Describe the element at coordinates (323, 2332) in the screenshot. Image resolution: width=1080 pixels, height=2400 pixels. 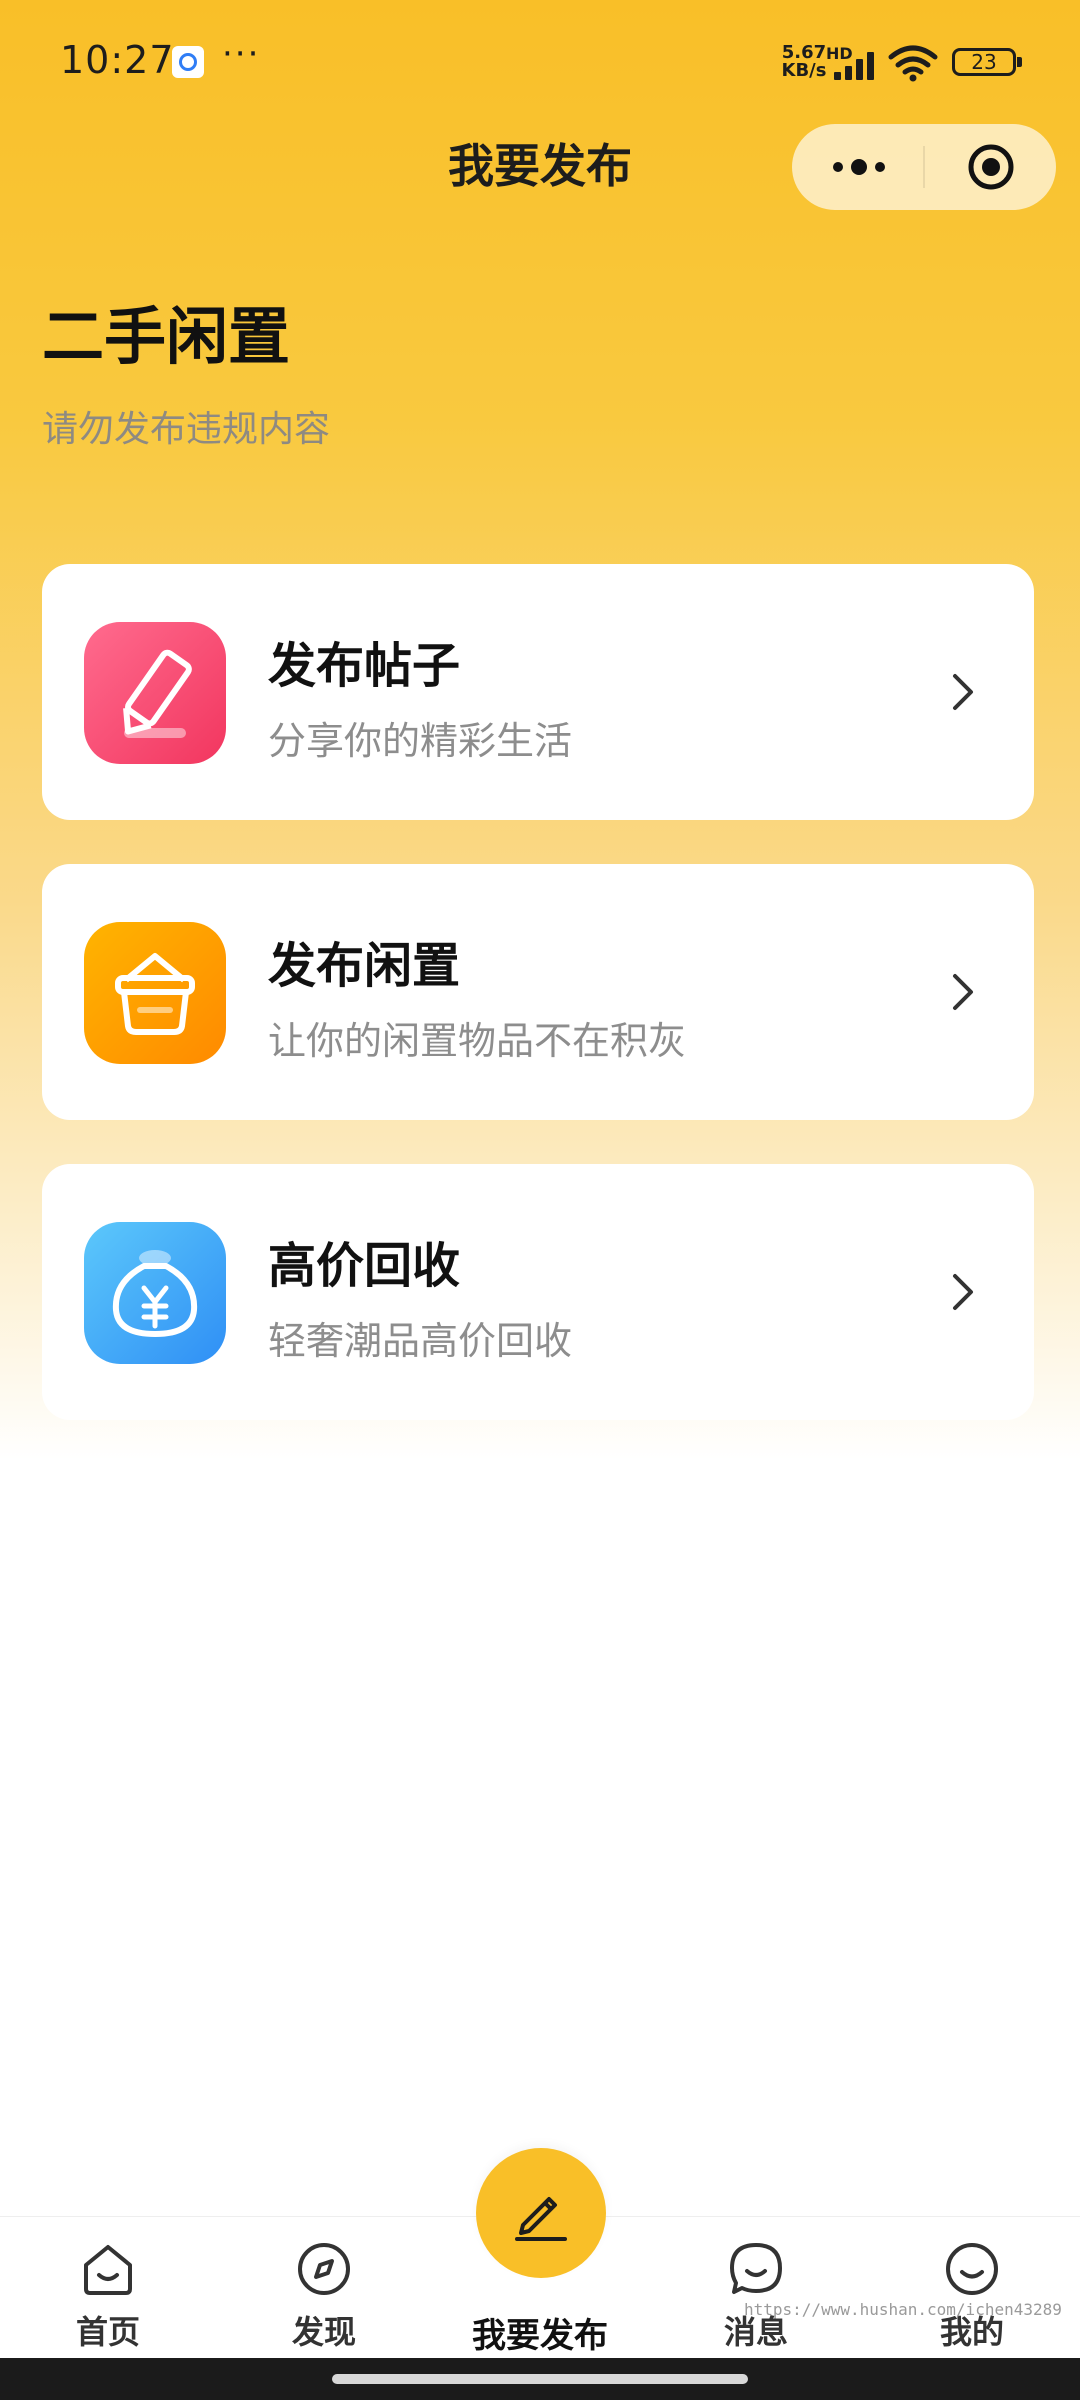
I see `tab-discover-label: 发现` at that location.